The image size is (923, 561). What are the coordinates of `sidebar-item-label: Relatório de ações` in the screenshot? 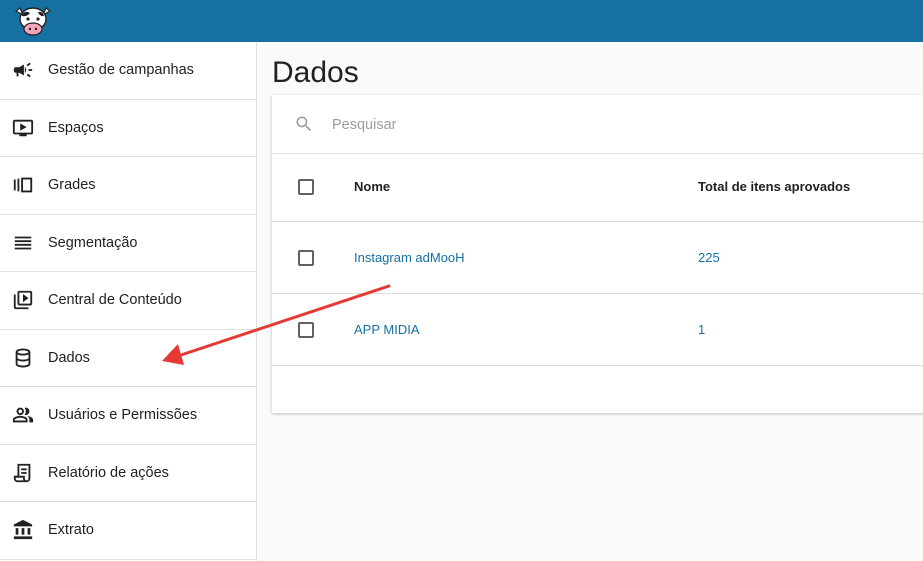 It's located at (108, 472).